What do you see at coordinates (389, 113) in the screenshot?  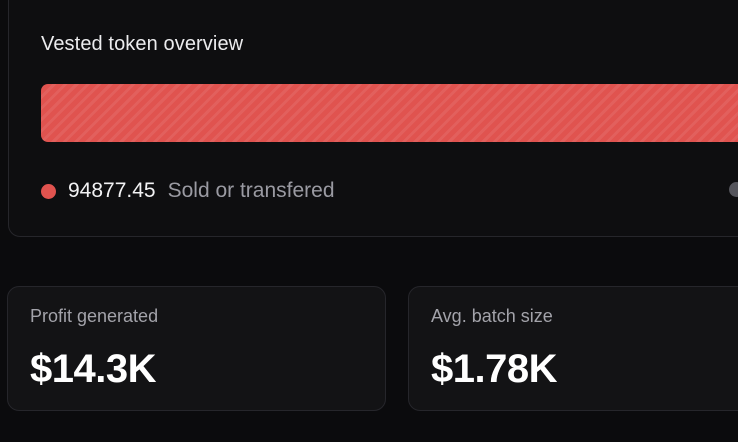 I see `vested-token-bar-segment-sold` at bounding box center [389, 113].